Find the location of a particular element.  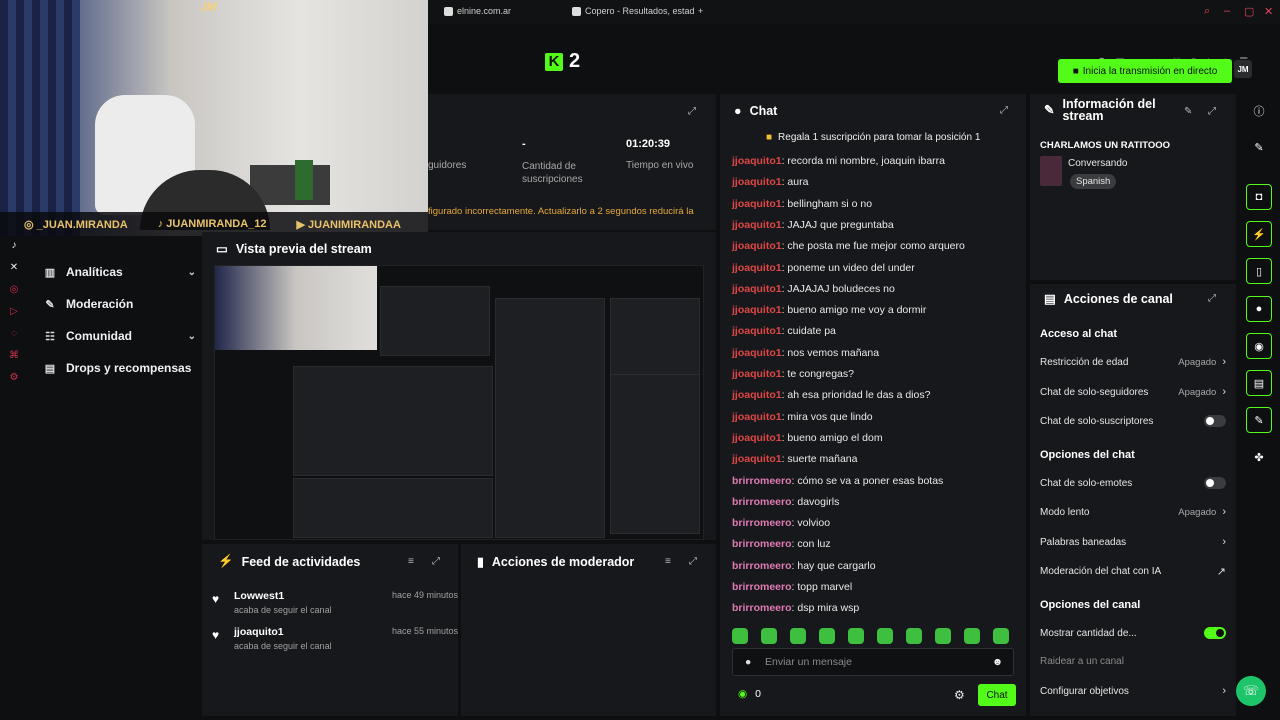

send-chat-button: Chat is located at coordinates (997, 695).